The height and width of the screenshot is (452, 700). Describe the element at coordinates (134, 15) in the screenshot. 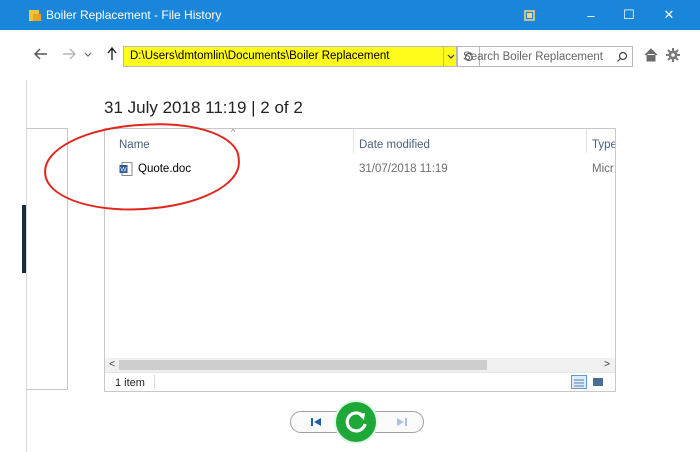

I see `window-title: Boiler Replacement - File History` at that location.